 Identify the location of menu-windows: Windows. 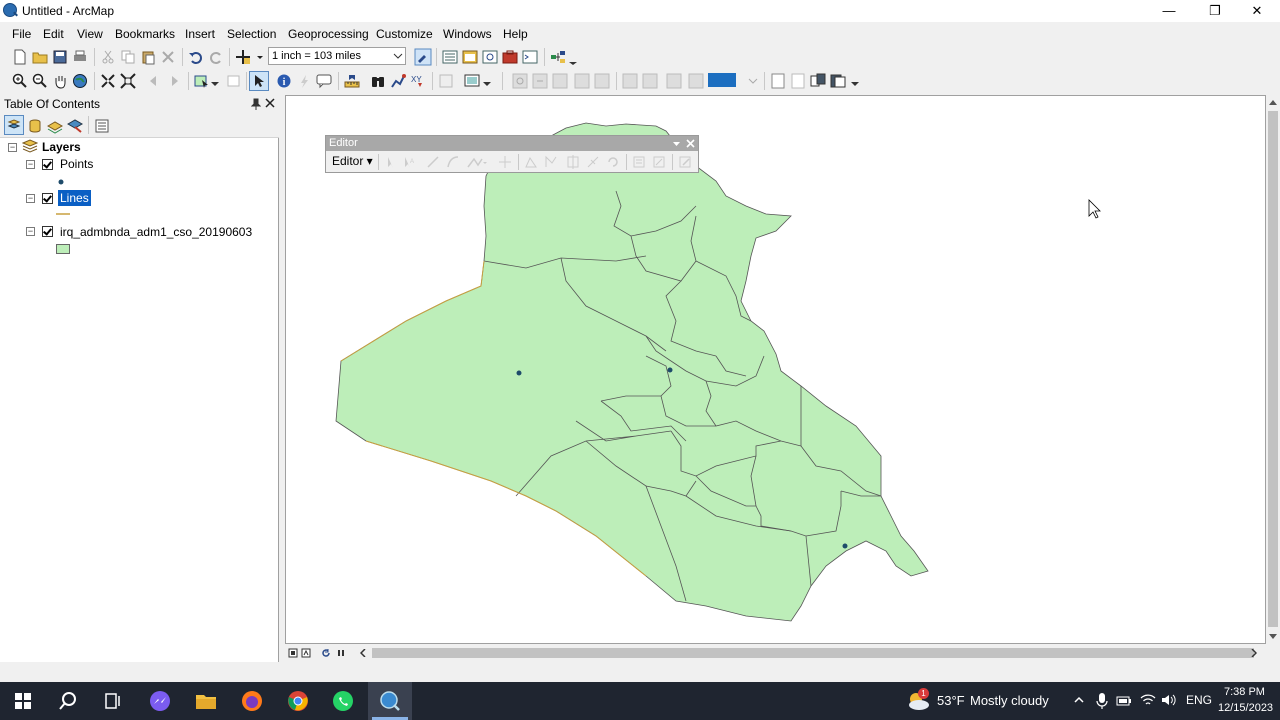
(467, 34).